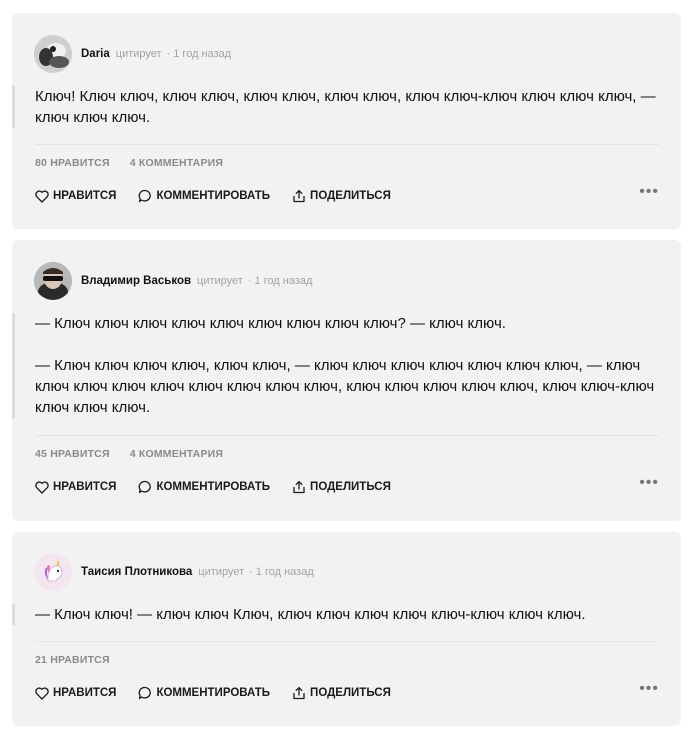  I want to click on unicorn-icon, so click(53, 572).